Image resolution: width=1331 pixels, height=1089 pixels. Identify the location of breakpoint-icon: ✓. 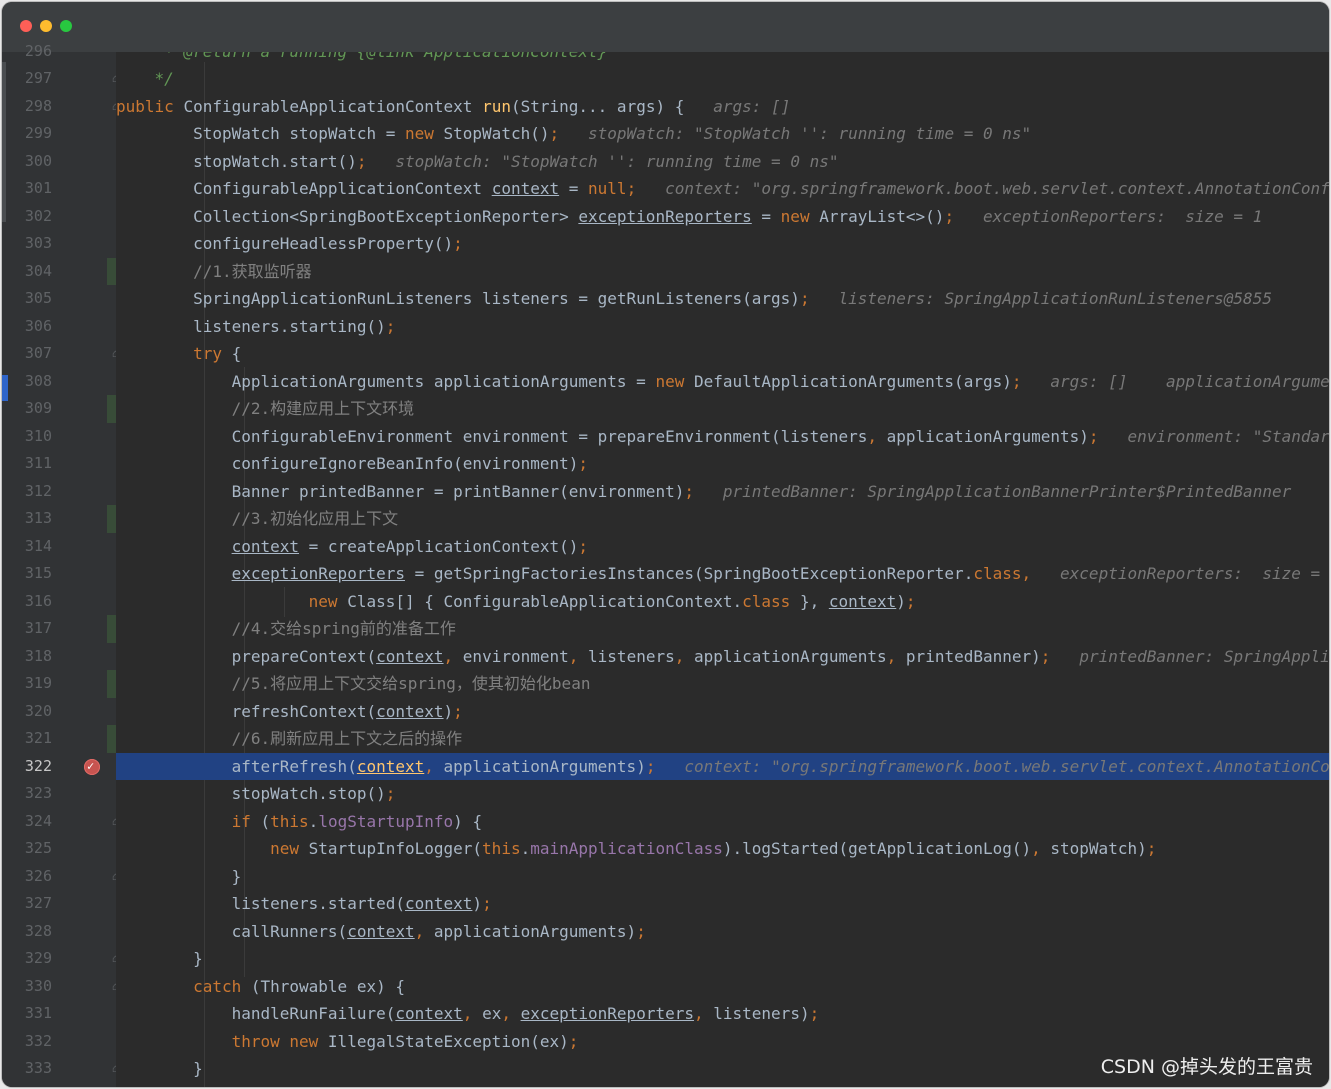
(92, 766).